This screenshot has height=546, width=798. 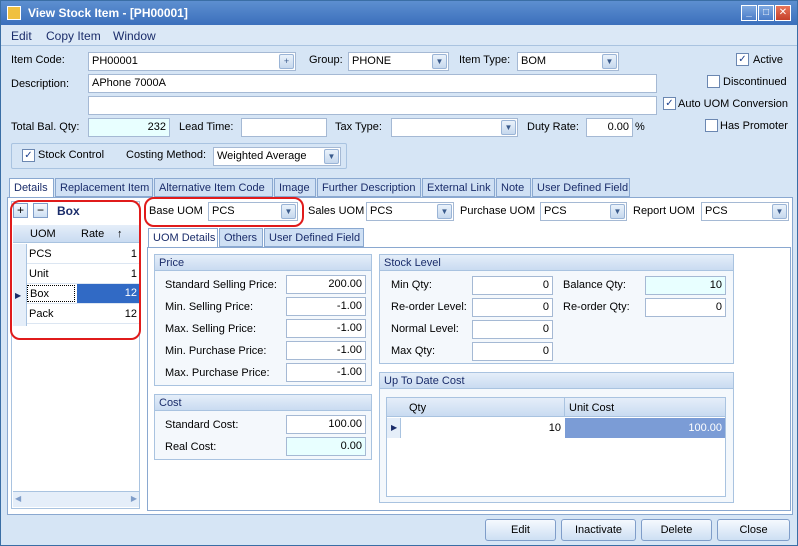 I want to click on total-bal-field: 232, so click(x=129, y=127).